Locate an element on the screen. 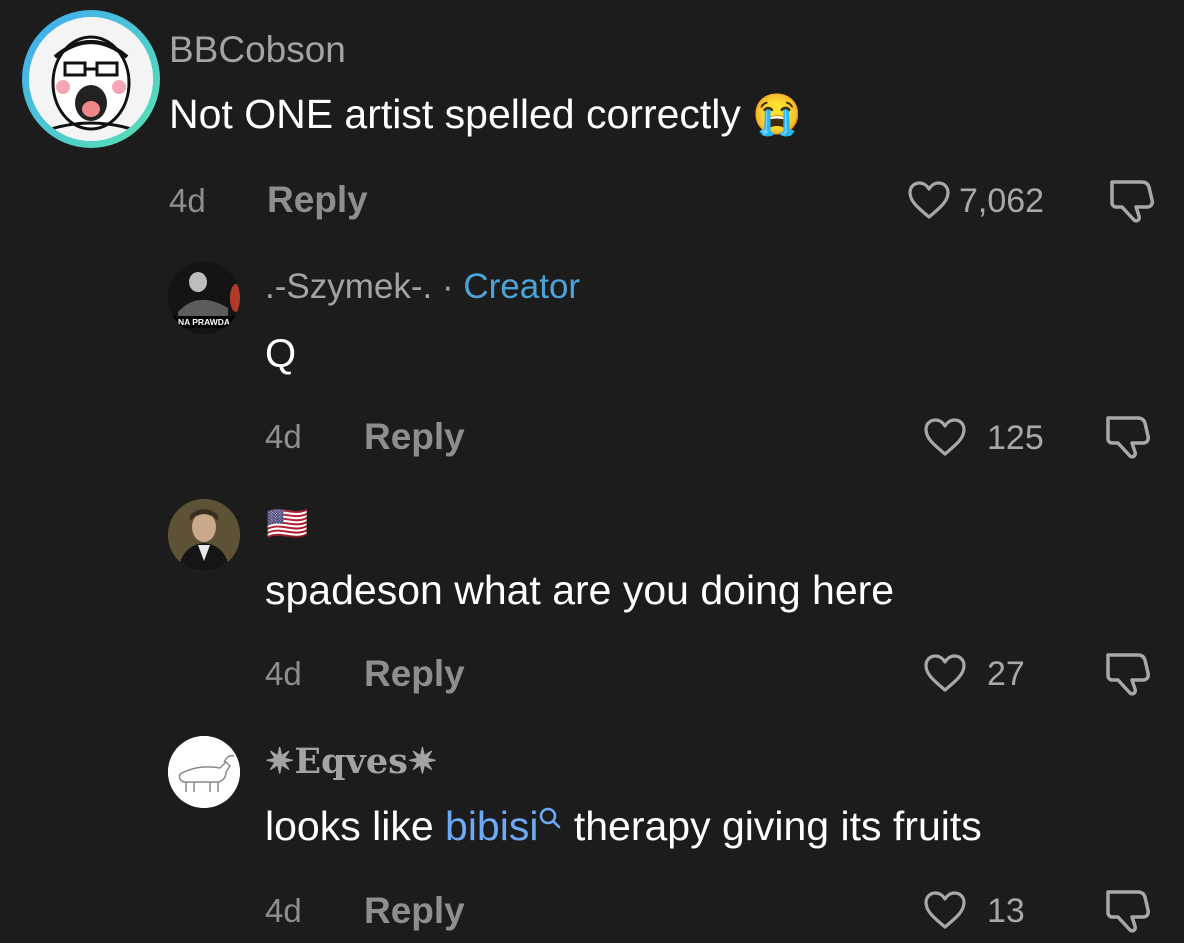 The image size is (1184, 943). avatar: NA PRAWDA is located at coordinates (204, 298).